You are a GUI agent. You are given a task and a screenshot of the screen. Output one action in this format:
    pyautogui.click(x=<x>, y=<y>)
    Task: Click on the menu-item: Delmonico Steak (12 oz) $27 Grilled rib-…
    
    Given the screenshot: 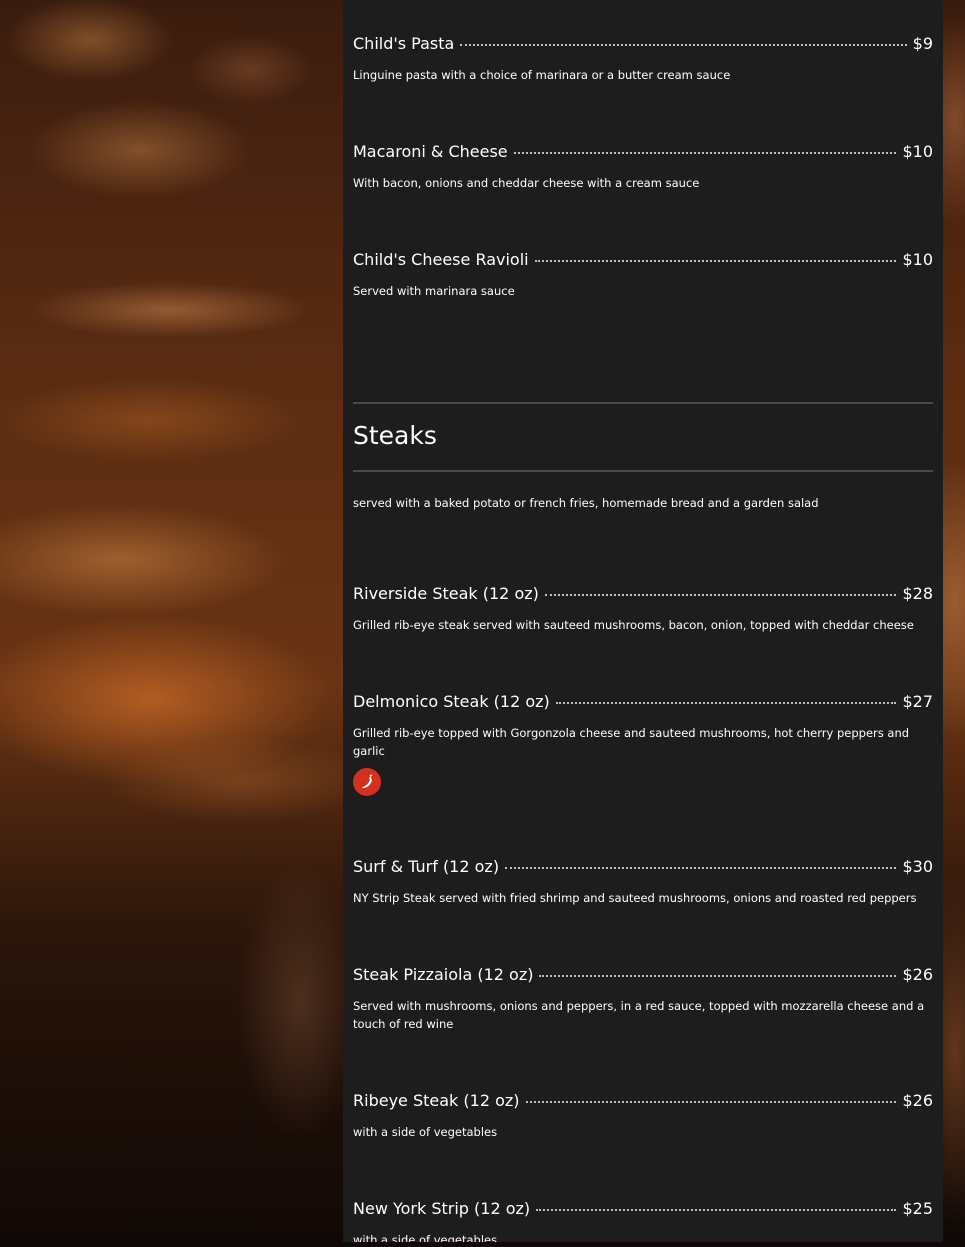 What is the action you would take?
    pyautogui.click(x=643, y=725)
    